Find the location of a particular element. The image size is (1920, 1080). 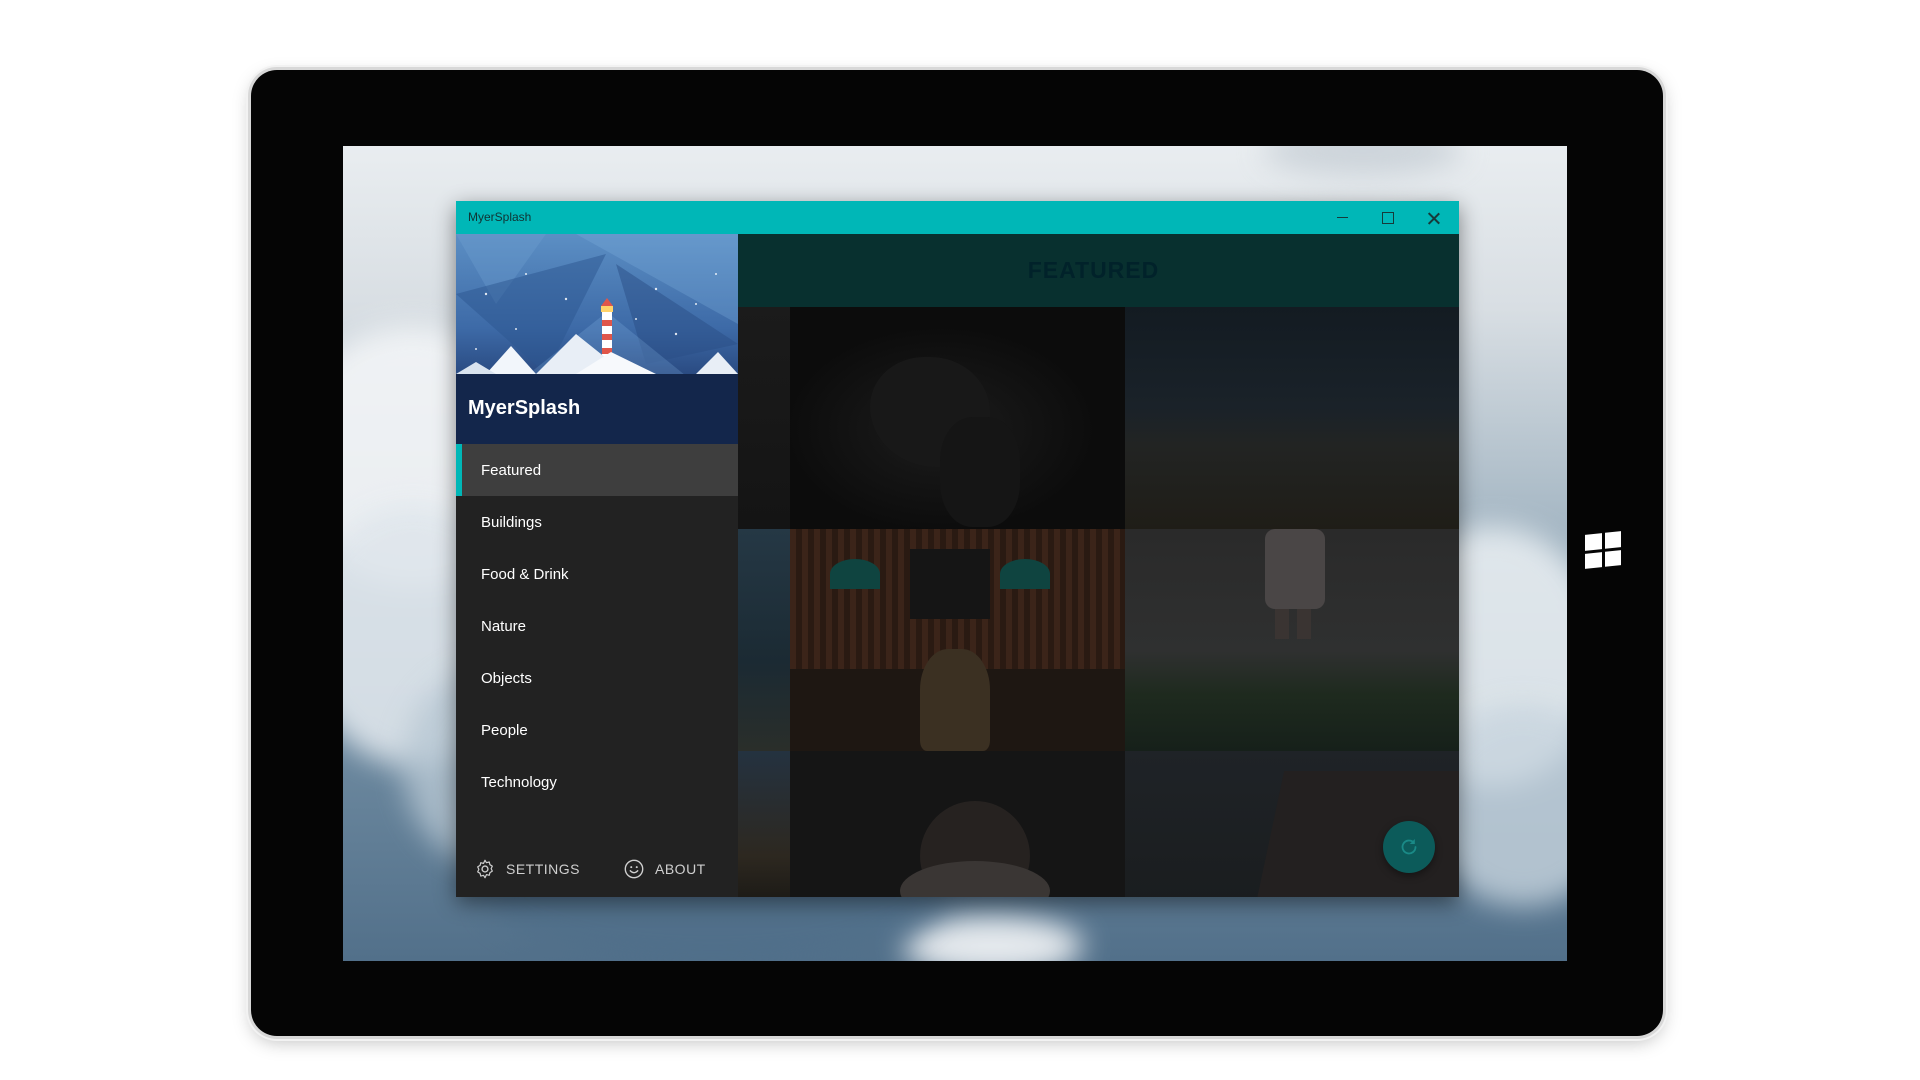

nav-item-buildings: Buildings is located at coordinates (597, 522).